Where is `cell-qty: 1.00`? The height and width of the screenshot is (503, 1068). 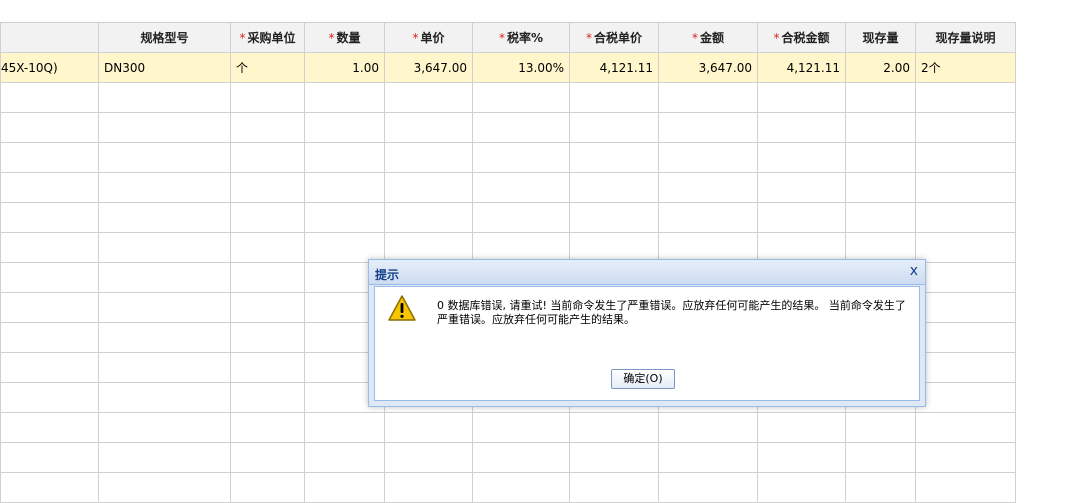
cell-qty: 1.00 is located at coordinates (344, 67).